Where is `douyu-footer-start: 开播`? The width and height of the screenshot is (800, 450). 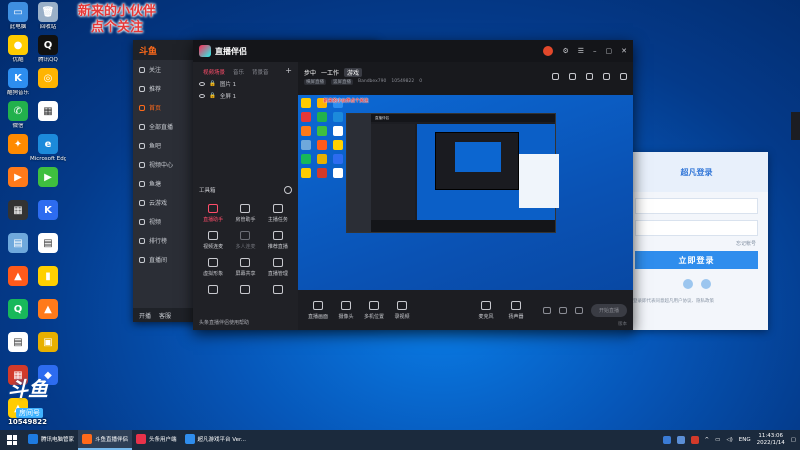
douyu-footer-start: 开播 is located at coordinates (145, 315).